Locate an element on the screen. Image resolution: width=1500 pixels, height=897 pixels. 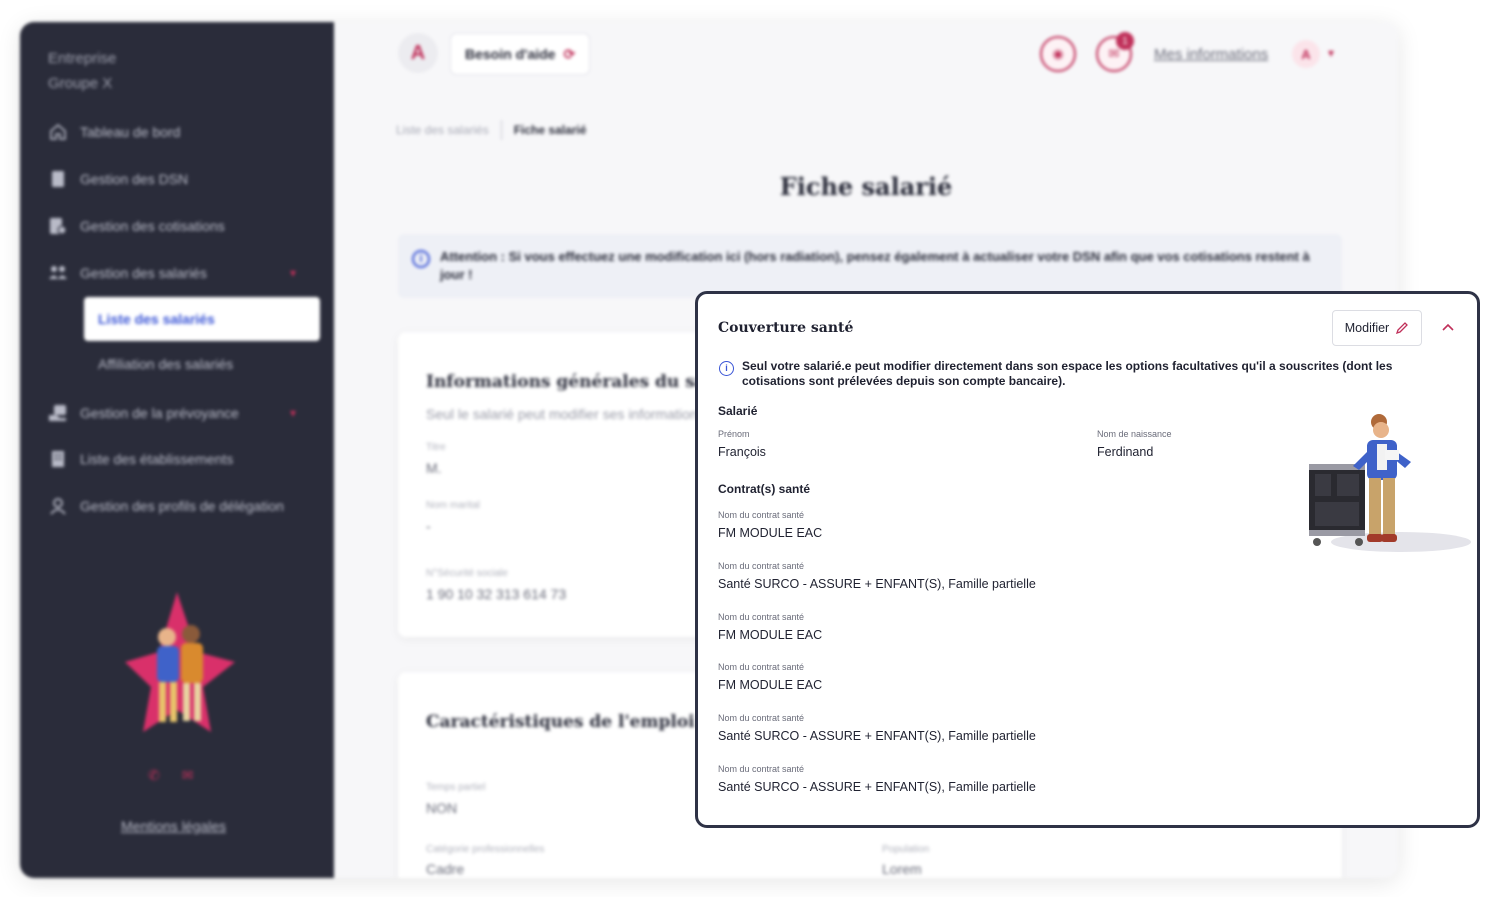
sidebar-item-label: Gestion des cotisations is located at coordinates (152, 226).